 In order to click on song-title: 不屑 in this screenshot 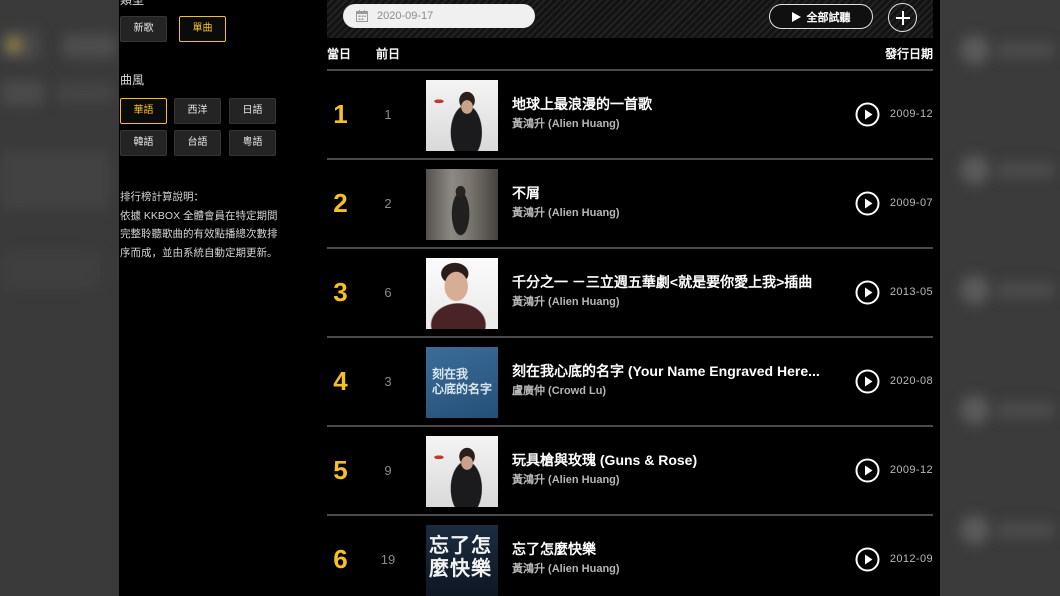, I will do `click(681, 193)`.